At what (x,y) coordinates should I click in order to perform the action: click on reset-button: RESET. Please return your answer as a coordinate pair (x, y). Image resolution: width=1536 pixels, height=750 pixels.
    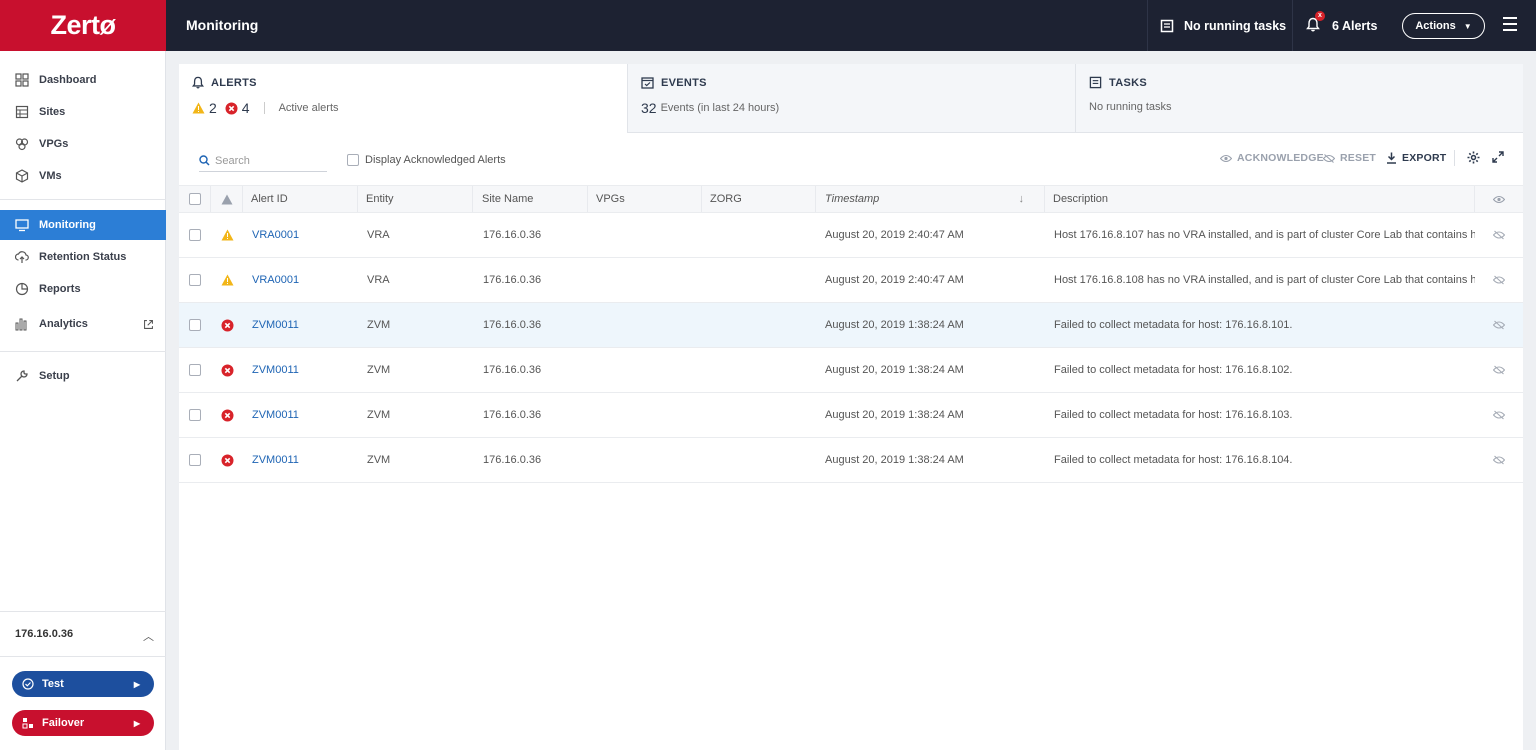
    Looking at the image, I should click on (1349, 158).